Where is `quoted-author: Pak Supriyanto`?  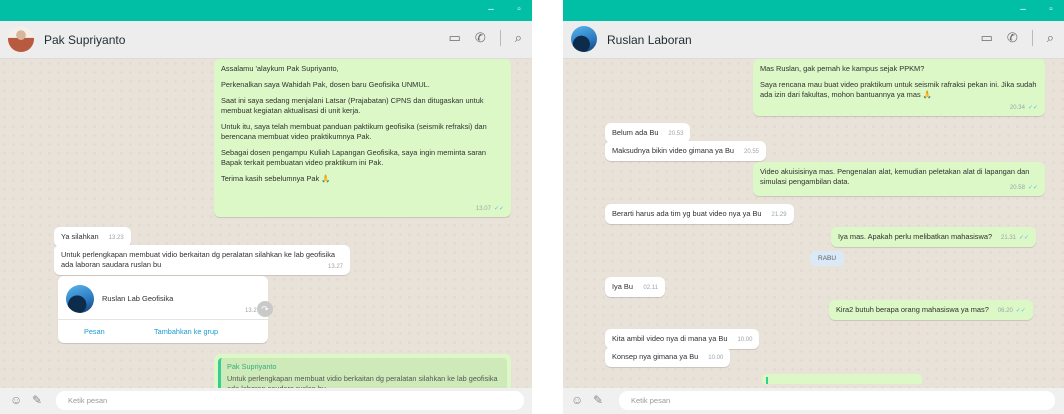
quoted-author: Pak Supriyanto is located at coordinates (252, 366).